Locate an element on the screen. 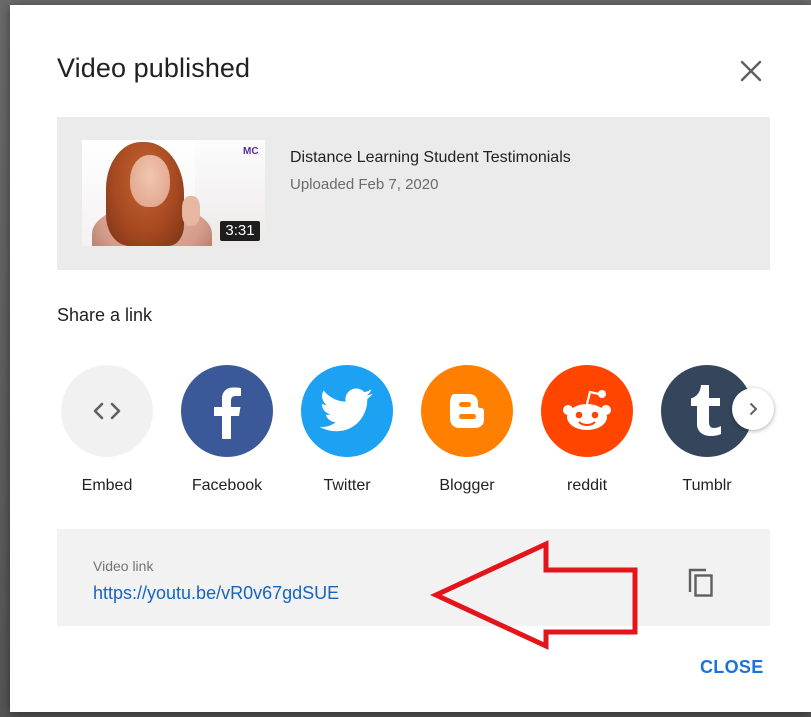  video-link-url: https://youtu.be/vR0v67gdSUE is located at coordinates (216, 593).